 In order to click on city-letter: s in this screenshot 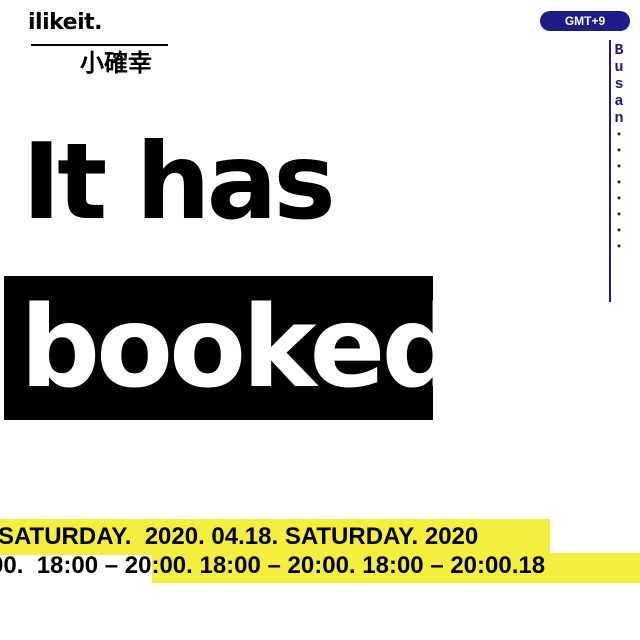, I will do `click(619, 84)`.